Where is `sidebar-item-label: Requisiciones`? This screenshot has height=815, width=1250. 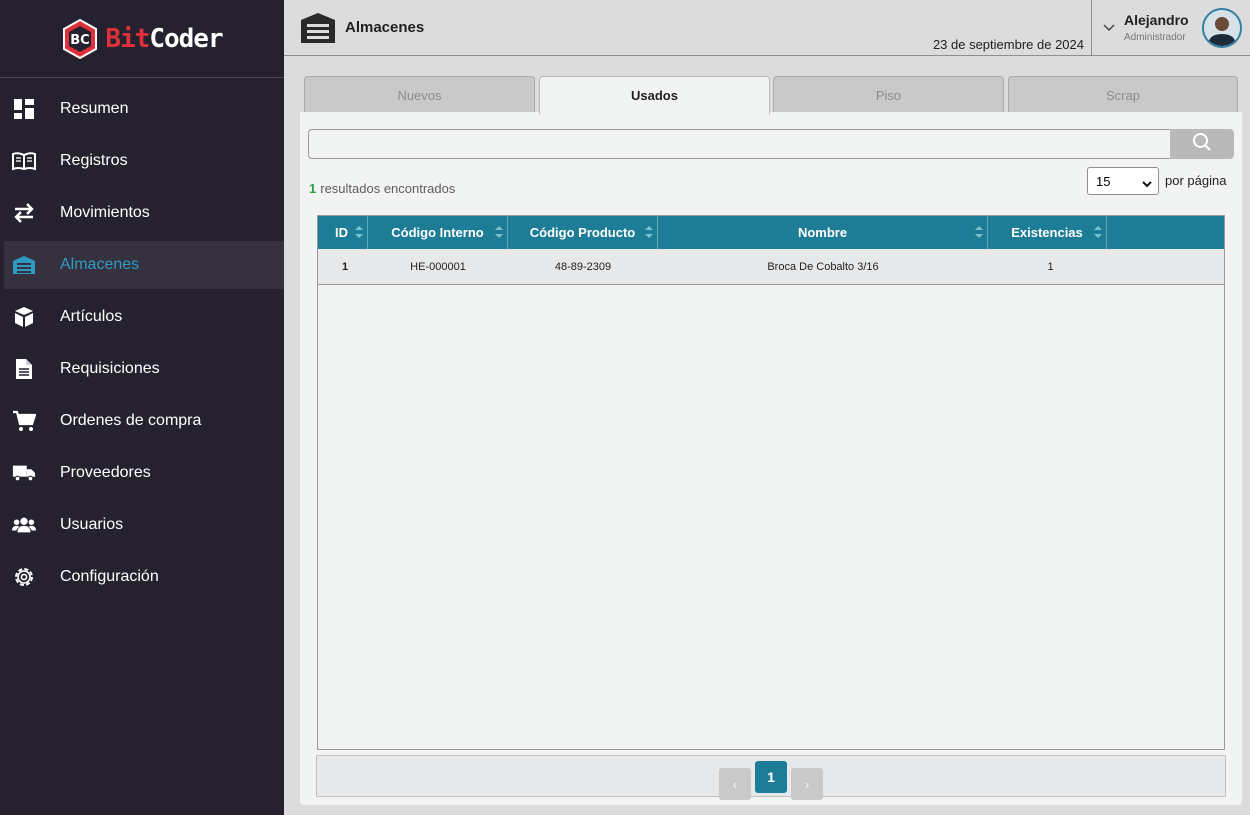
sidebar-item-label: Requisiciones is located at coordinates (110, 368).